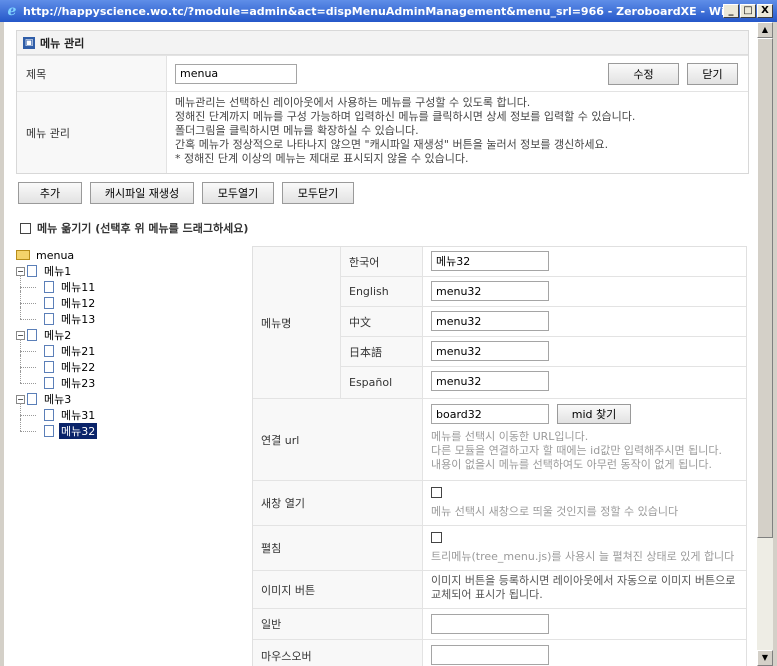  What do you see at coordinates (577, 450) in the screenshot?
I see `url-hint-line: 다른 모듈을 연결하고자 할 때에는 id값만 입력해주시면 됩니다.` at bounding box center [577, 450].